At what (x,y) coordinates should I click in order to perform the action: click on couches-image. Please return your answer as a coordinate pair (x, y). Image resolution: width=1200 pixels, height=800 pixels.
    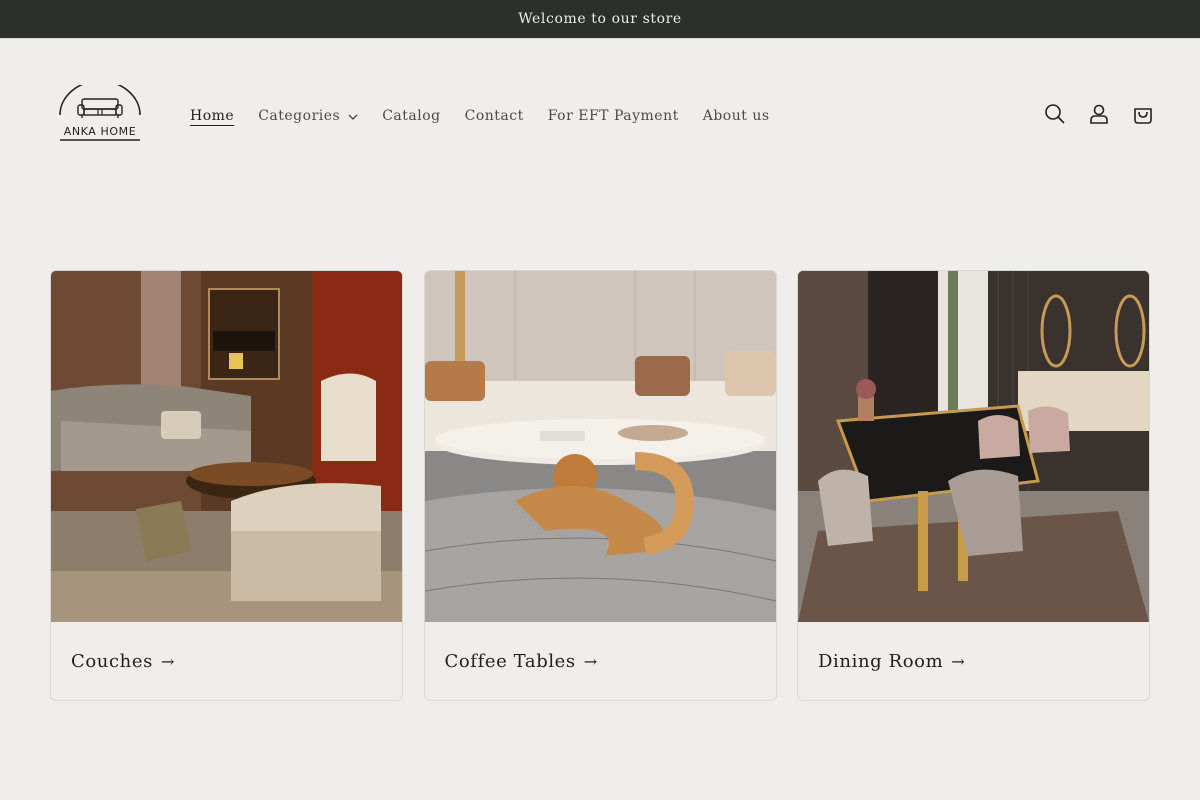
    Looking at the image, I should click on (226, 446).